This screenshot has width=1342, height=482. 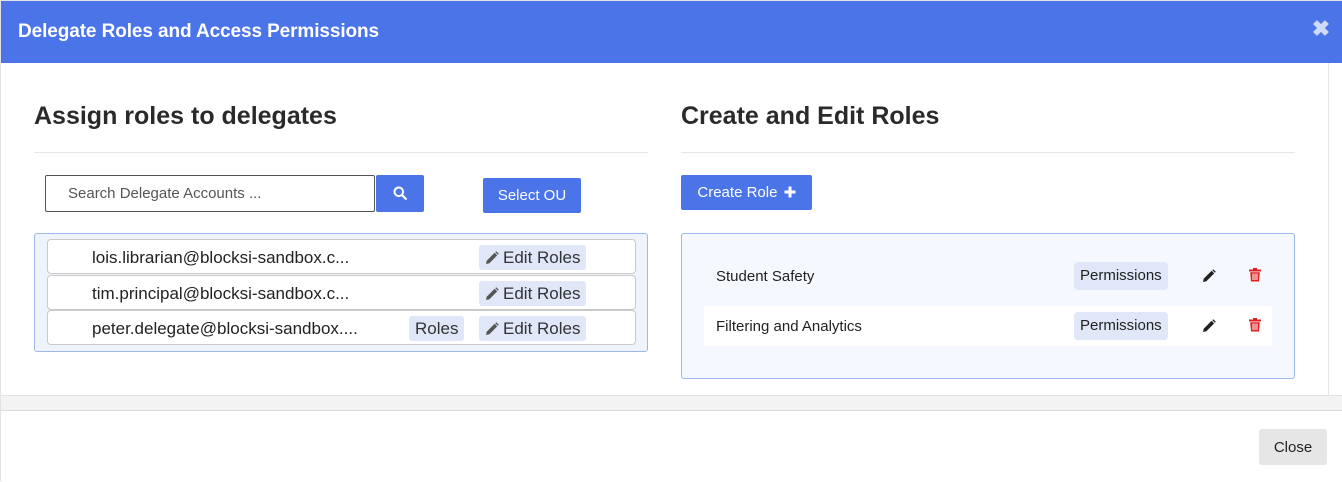 What do you see at coordinates (210, 193) in the screenshot?
I see `search-delegate-input` at bounding box center [210, 193].